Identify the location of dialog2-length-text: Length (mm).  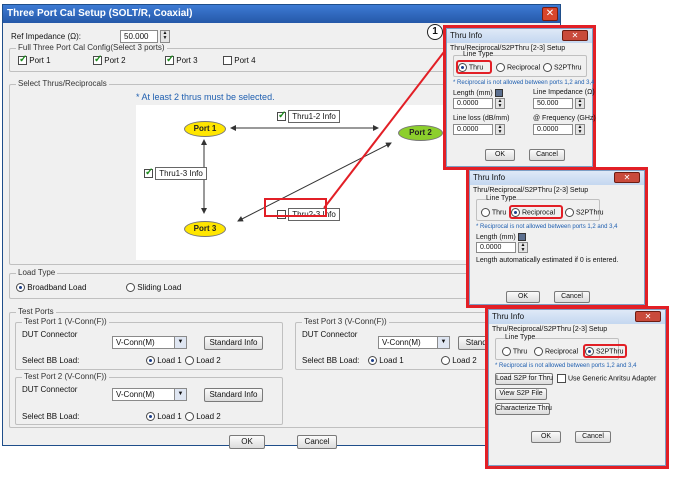
(496, 237).